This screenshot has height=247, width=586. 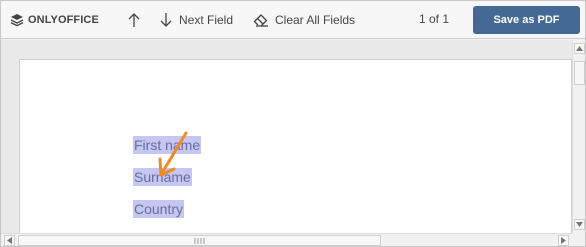 I want to click on page-indicator: 1 of 1, so click(x=434, y=19).